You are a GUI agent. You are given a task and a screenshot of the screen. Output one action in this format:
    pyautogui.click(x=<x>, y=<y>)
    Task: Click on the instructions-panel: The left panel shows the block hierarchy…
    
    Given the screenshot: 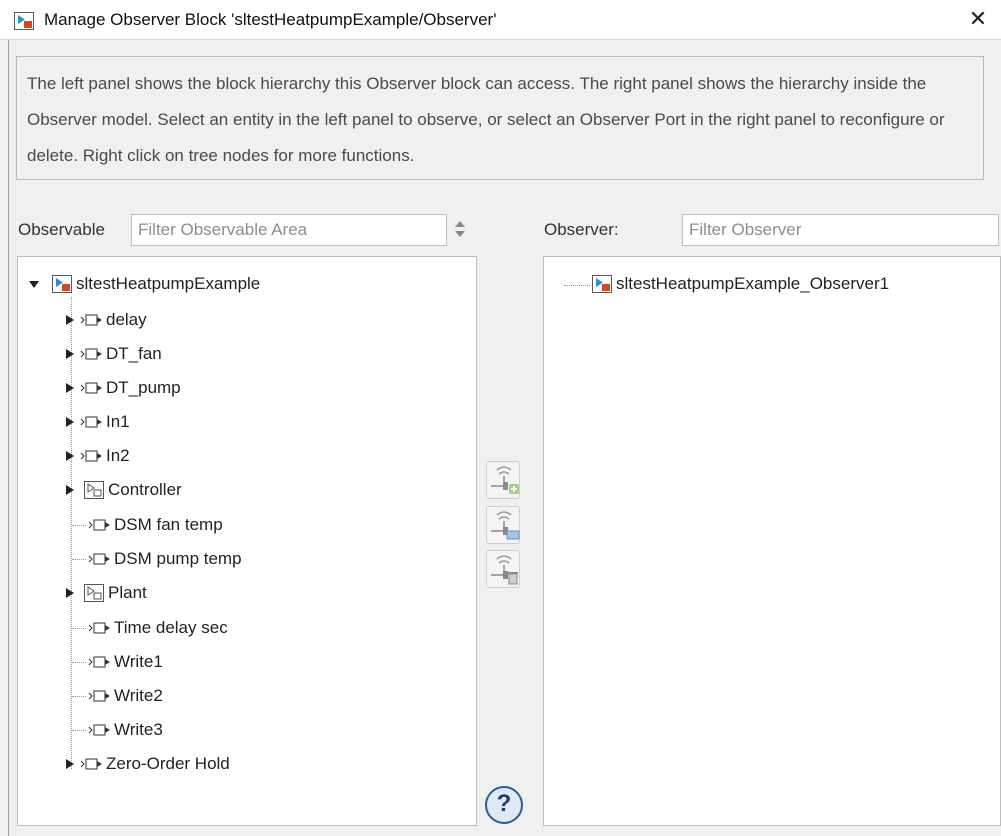 What is the action you would take?
    pyautogui.click(x=500, y=118)
    